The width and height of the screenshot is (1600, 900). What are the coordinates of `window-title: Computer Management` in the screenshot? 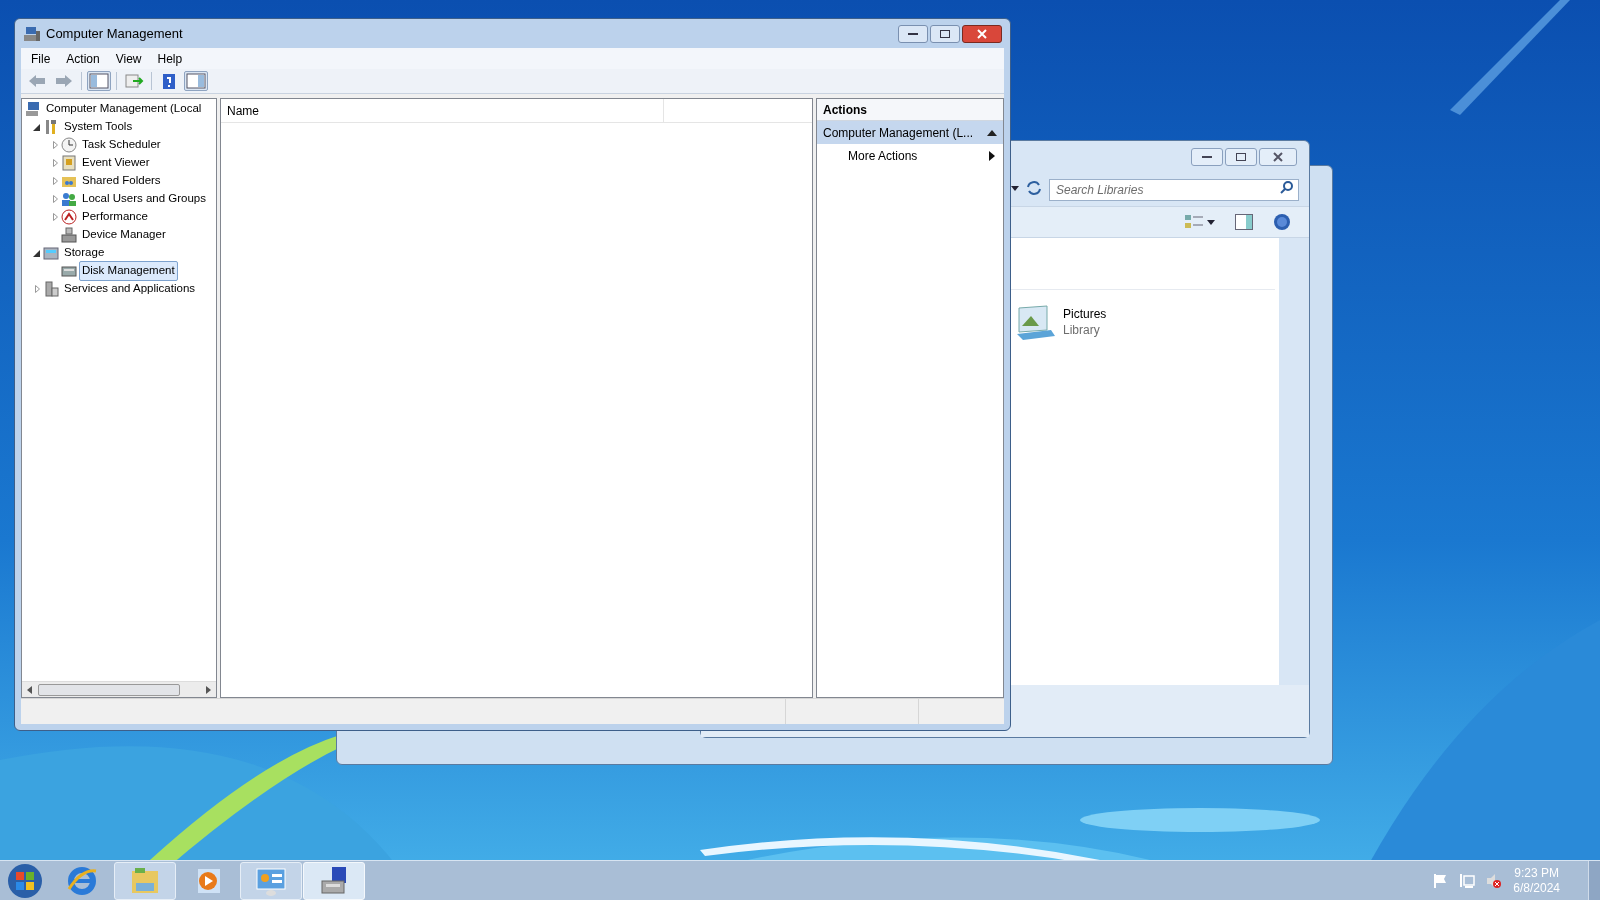 It's located at (114, 33).